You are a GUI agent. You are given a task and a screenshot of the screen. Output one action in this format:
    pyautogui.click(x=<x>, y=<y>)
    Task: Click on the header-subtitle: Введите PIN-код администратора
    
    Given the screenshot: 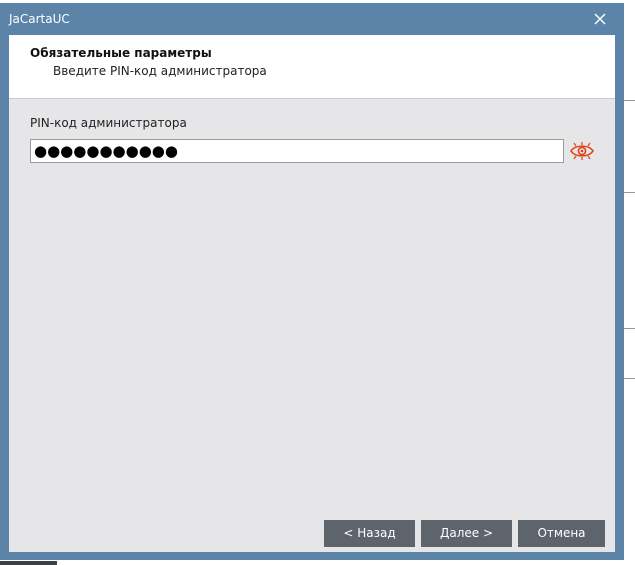 What is the action you would take?
    pyautogui.click(x=160, y=71)
    